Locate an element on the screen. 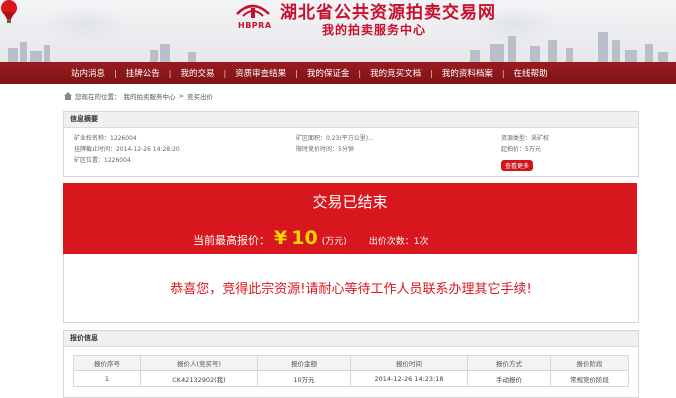  field-resource-type: 资源类型：采矿权 is located at coordinates (525, 138).